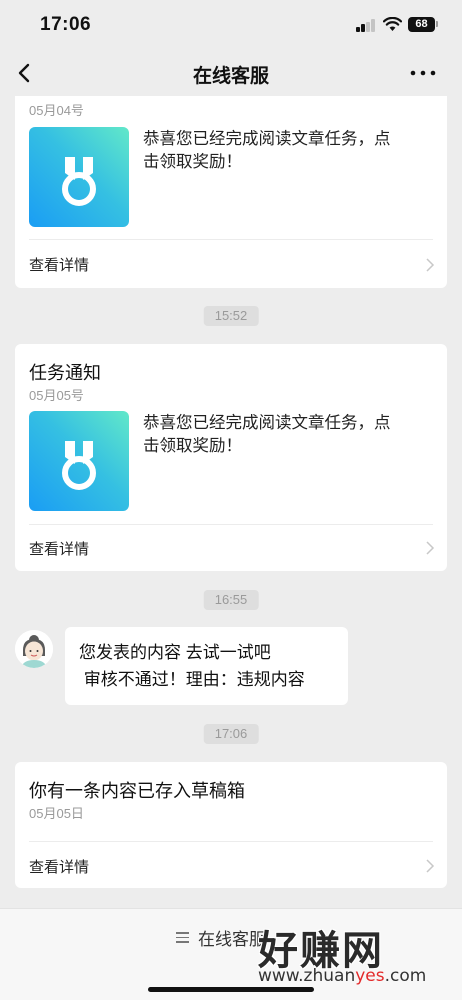 Image resolution: width=462 pixels, height=1000 pixels. Describe the element at coordinates (137, 791) in the screenshot. I see `card-title: 你有一条内容已存入草稿箱` at that location.